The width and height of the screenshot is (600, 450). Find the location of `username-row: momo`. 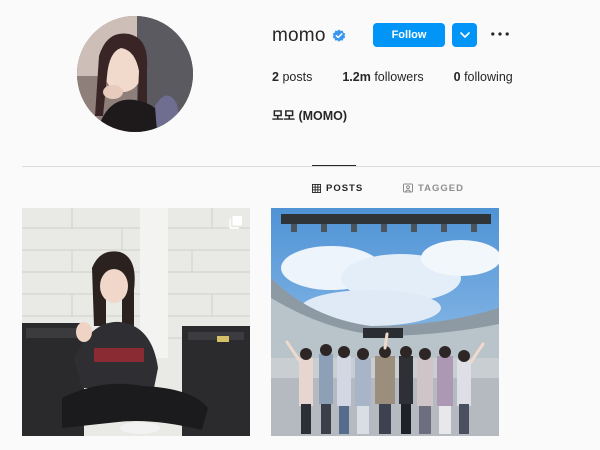

username-row: momo is located at coordinates (309, 36).